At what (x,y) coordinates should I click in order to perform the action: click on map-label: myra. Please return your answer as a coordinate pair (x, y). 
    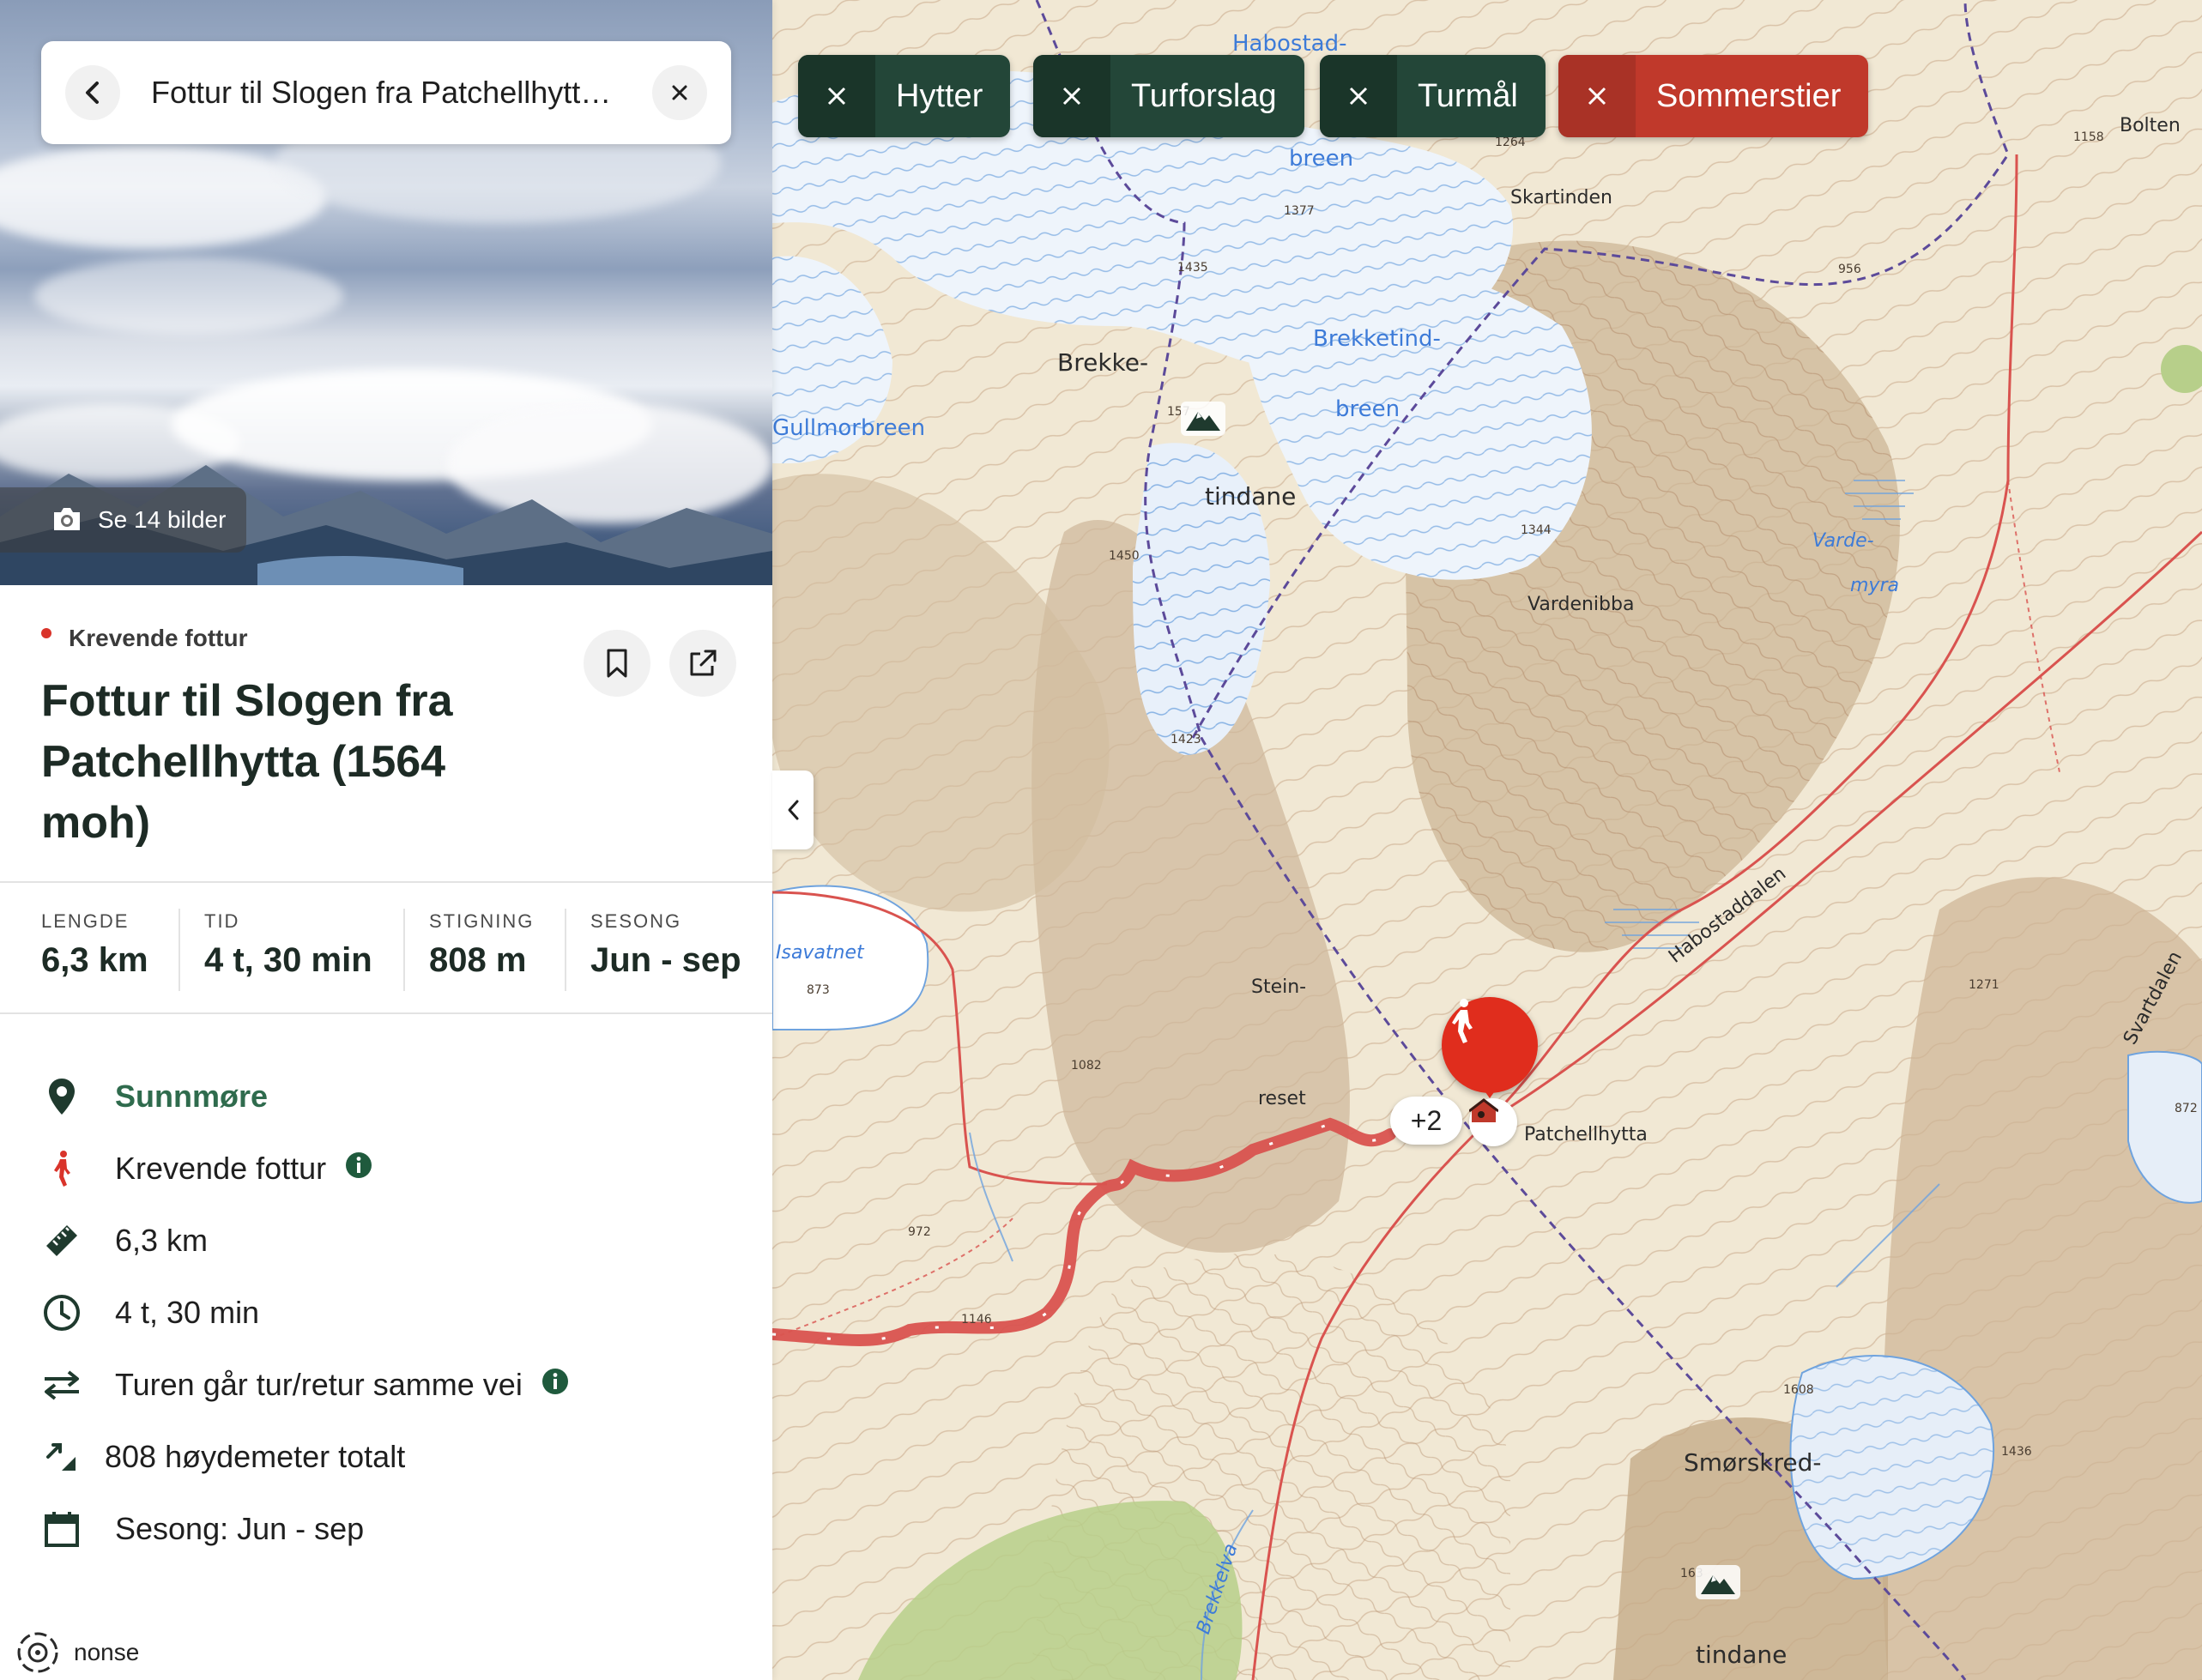
    Looking at the image, I should click on (1874, 585).